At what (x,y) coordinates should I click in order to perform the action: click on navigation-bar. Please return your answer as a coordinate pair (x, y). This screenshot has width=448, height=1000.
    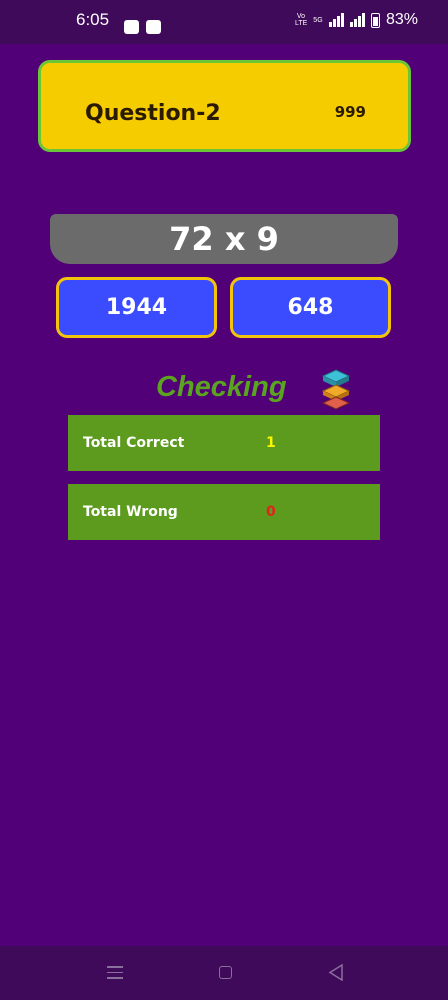
    Looking at the image, I should click on (224, 973).